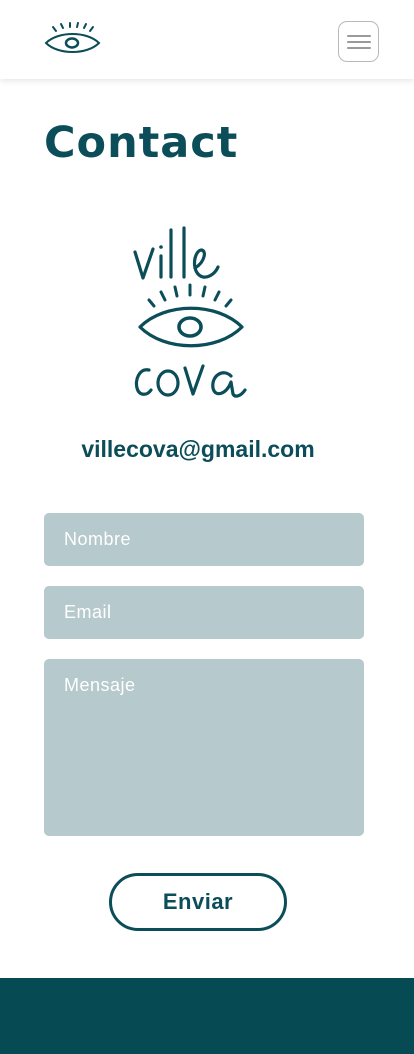  What do you see at coordinates (204, 539) in the screenshot?
I see `name-input` at bounding box center [204, 539].